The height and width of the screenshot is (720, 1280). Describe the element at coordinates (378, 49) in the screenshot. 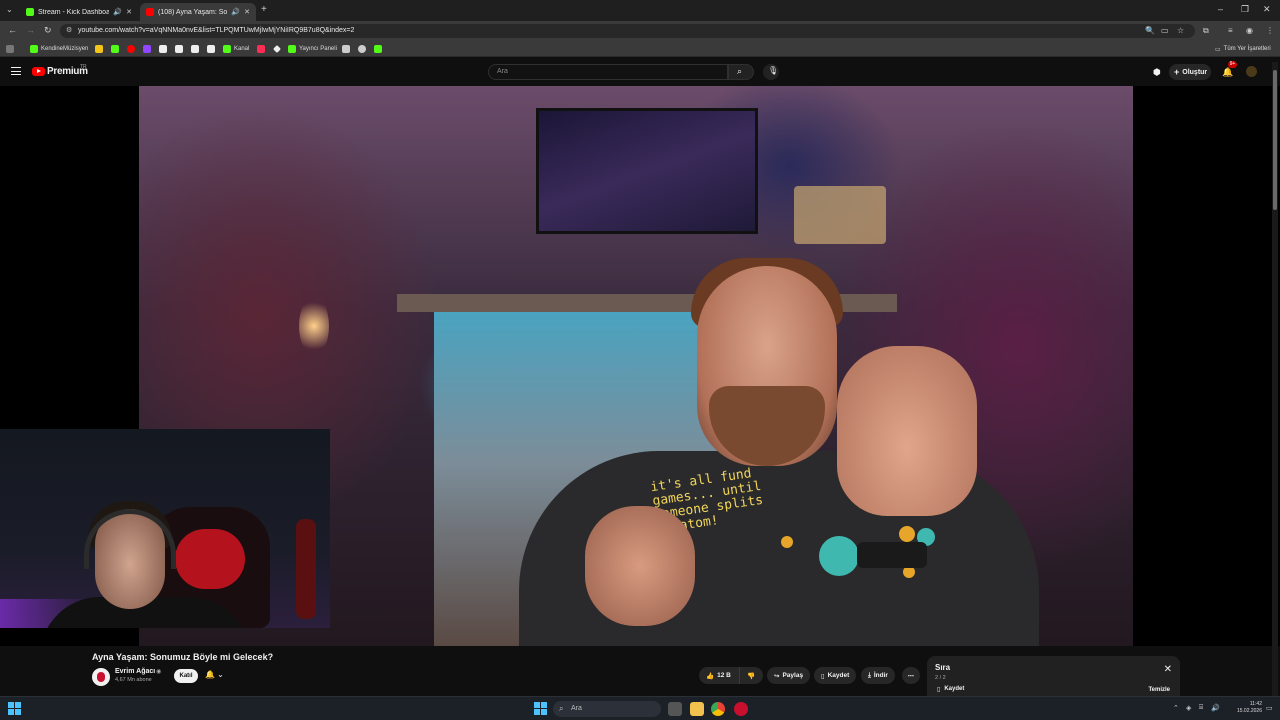

I see `bookmark-green` at that location.